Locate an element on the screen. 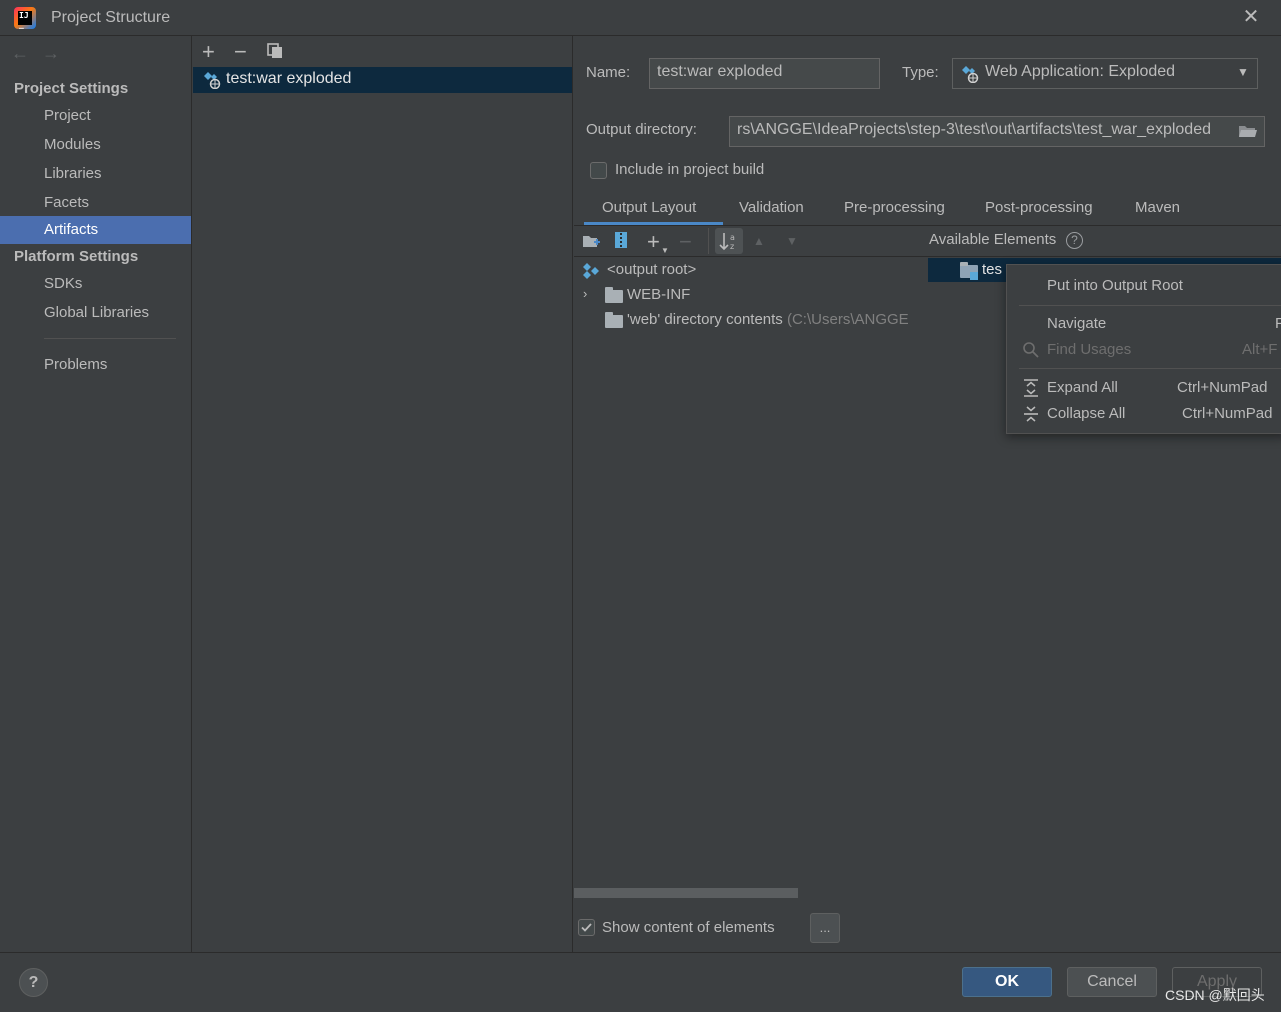 The width and height of the screenshot is (1281, 1012). expand-all-shortcut: Ctrl+NumPad is located at coordinates (1222, 387).